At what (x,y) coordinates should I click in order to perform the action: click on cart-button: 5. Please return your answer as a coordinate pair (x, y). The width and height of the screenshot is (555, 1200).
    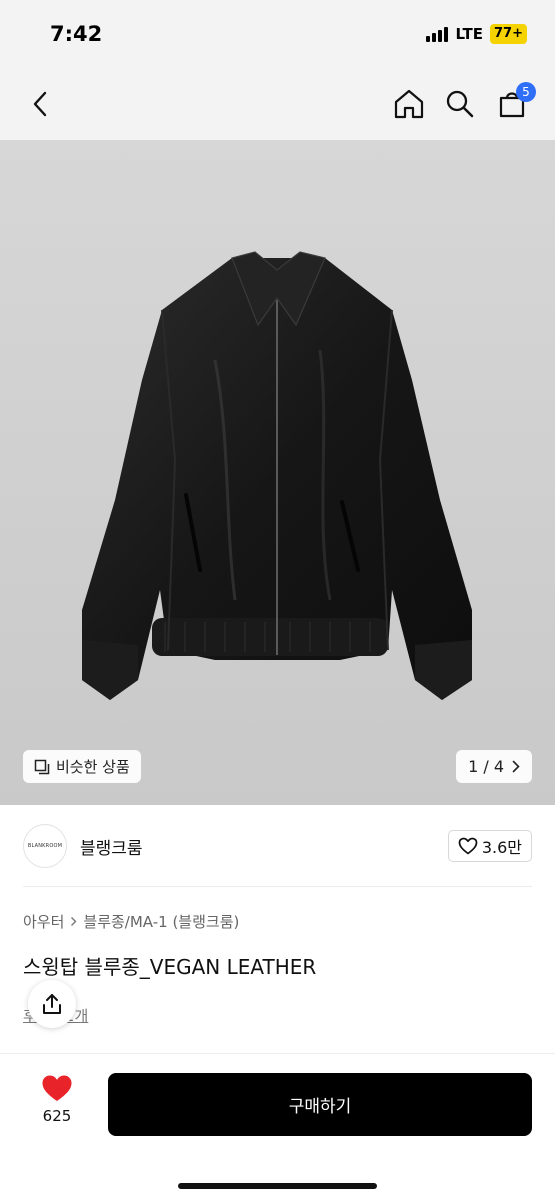
    Looking at the image, I should click on (514, 103).